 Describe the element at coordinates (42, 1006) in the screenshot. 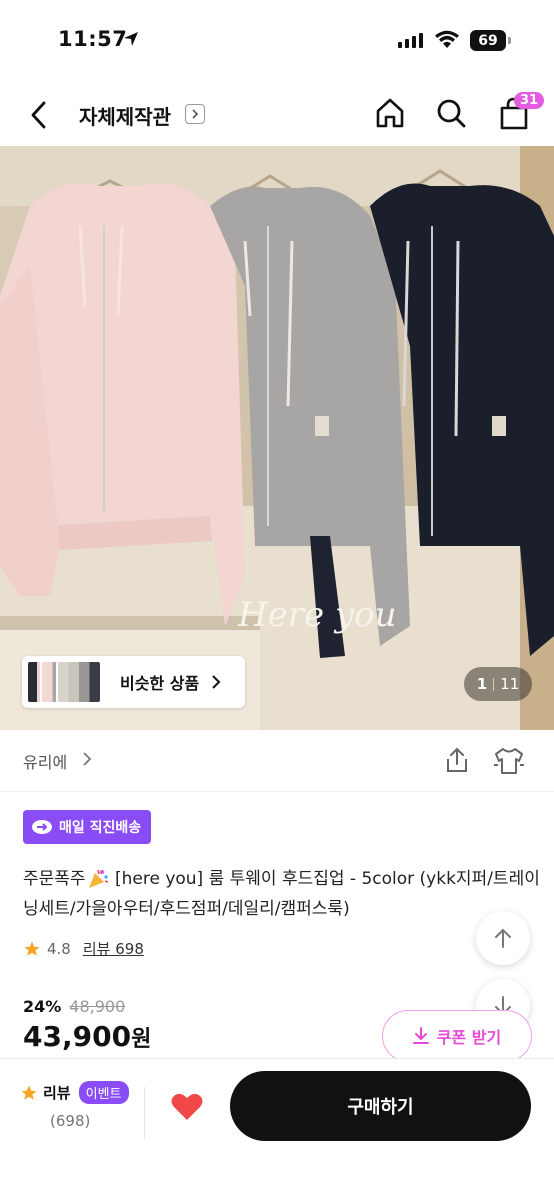

I see `discount-rate: 24%` at that location.